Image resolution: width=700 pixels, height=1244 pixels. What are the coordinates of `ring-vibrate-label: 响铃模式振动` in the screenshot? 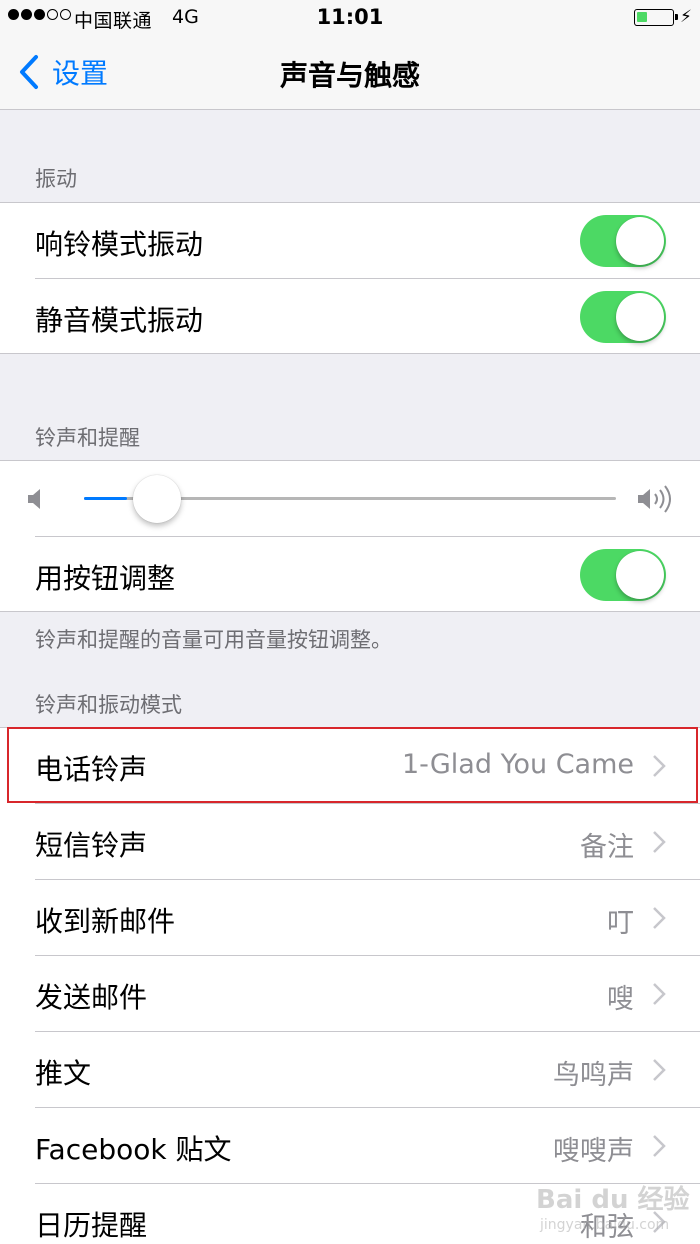 It's located at (119, 244).